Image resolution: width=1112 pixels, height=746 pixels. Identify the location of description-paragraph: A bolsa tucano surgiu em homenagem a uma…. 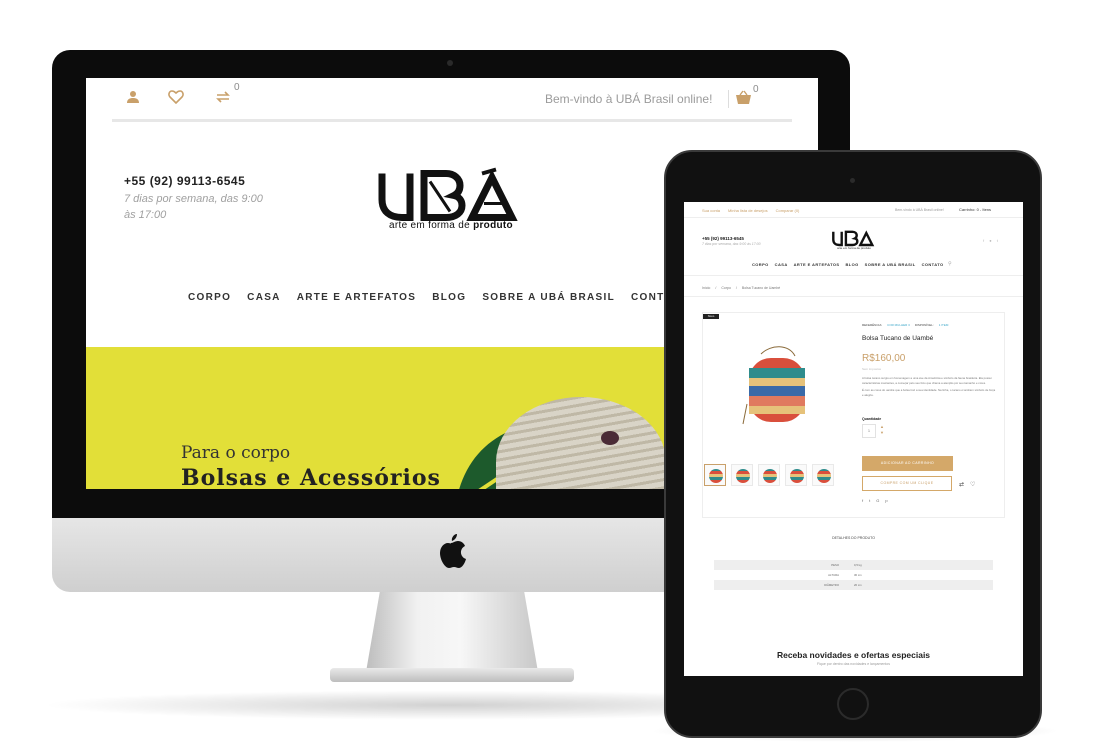
(927, 380).